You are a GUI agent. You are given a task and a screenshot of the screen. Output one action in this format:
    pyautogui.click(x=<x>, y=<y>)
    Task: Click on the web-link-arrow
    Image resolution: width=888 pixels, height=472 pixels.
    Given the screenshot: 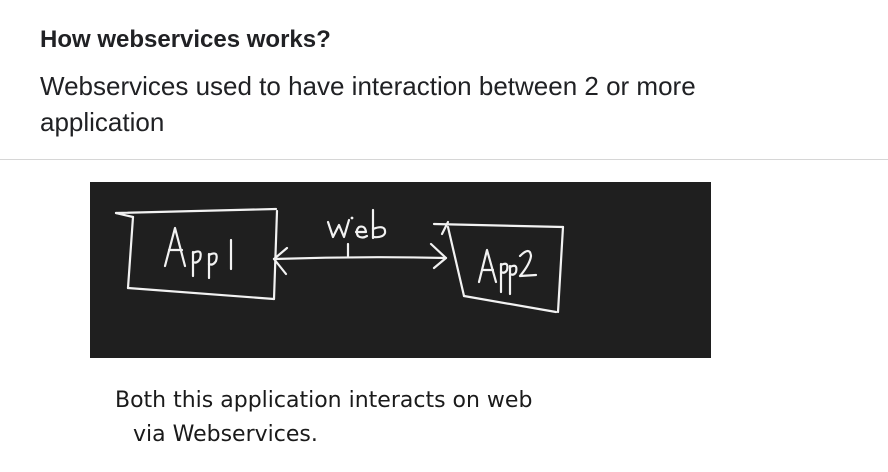 What is the action you would take?
    pyautogui.click(x=360, y=259)
    